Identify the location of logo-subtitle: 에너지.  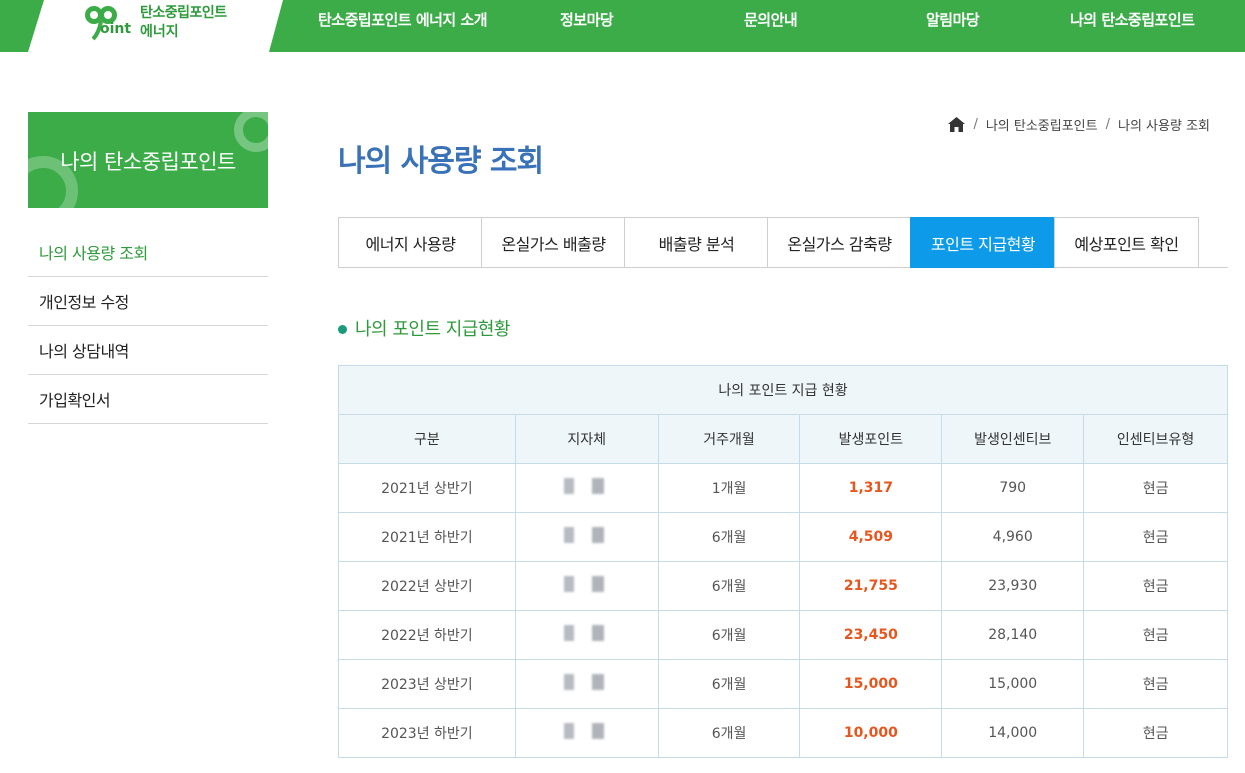
(159, 32).